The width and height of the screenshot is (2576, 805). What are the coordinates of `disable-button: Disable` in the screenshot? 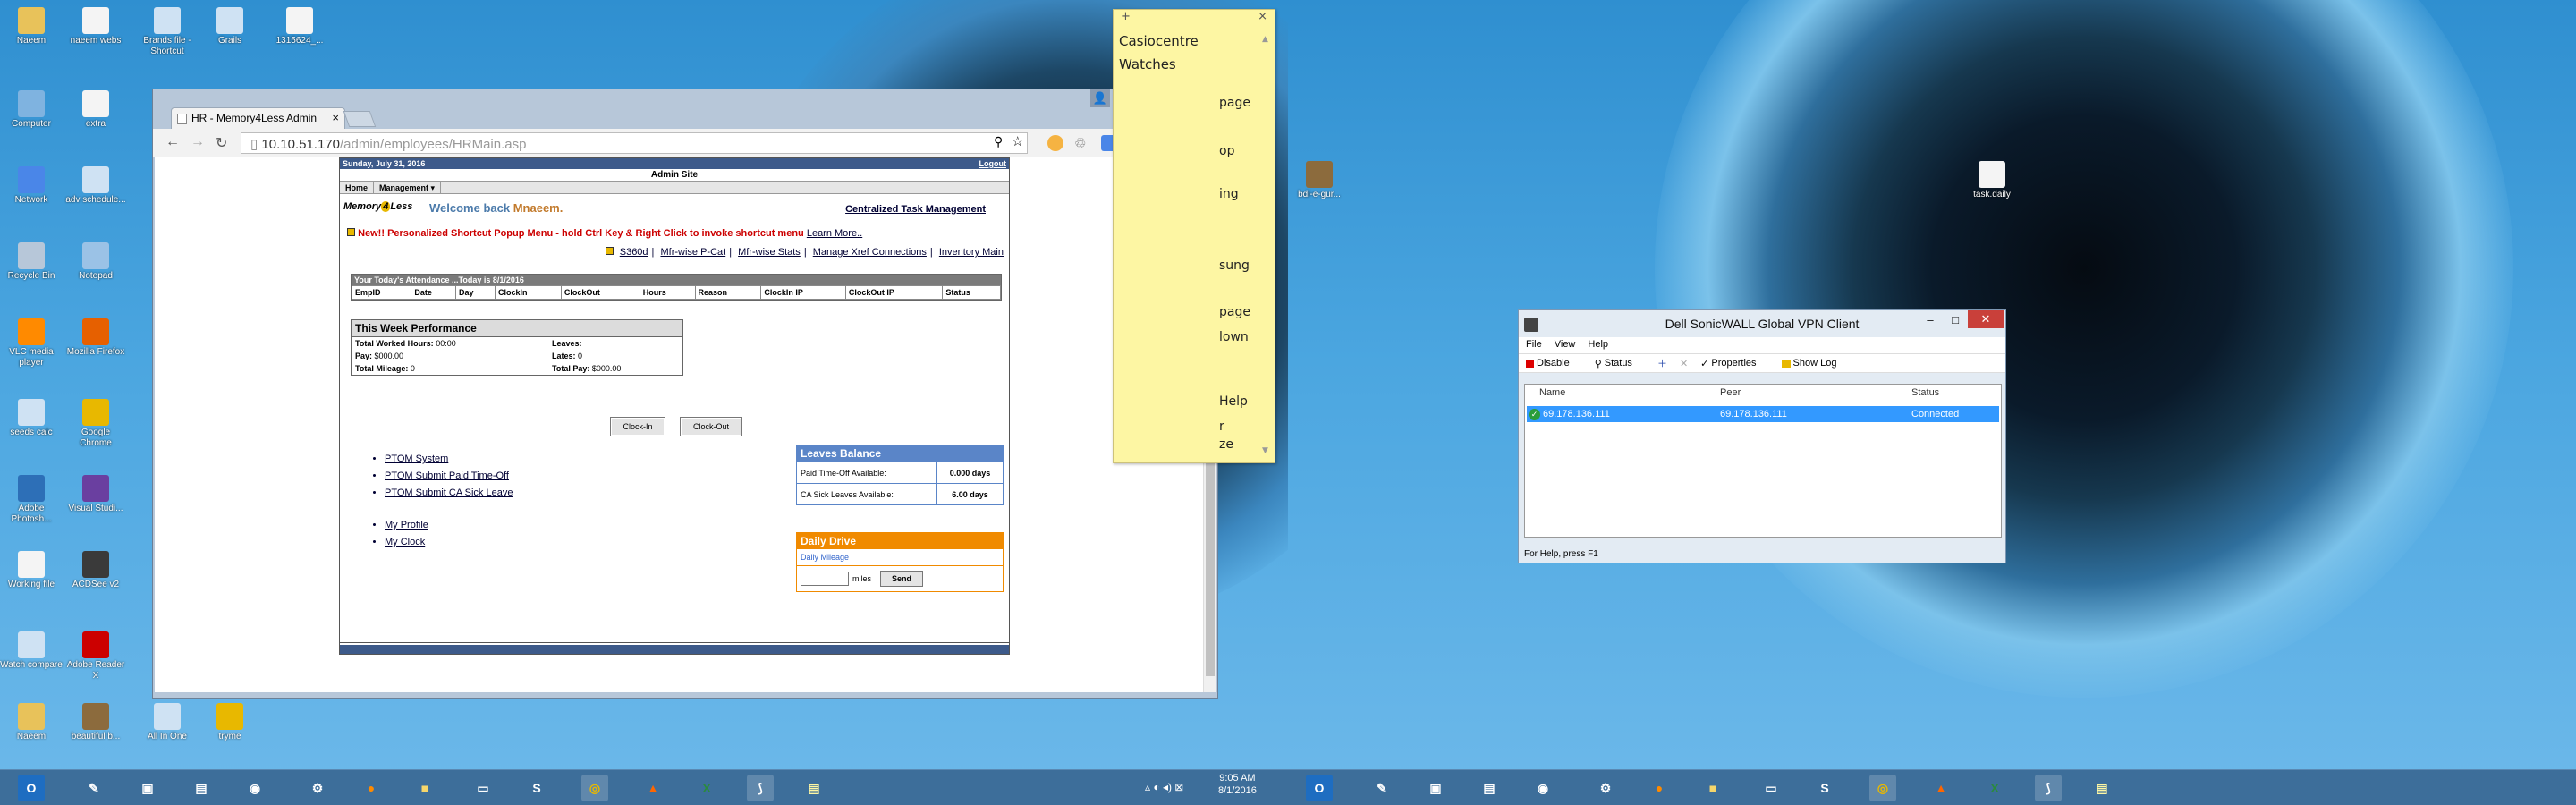 It's located at (1554, 363).